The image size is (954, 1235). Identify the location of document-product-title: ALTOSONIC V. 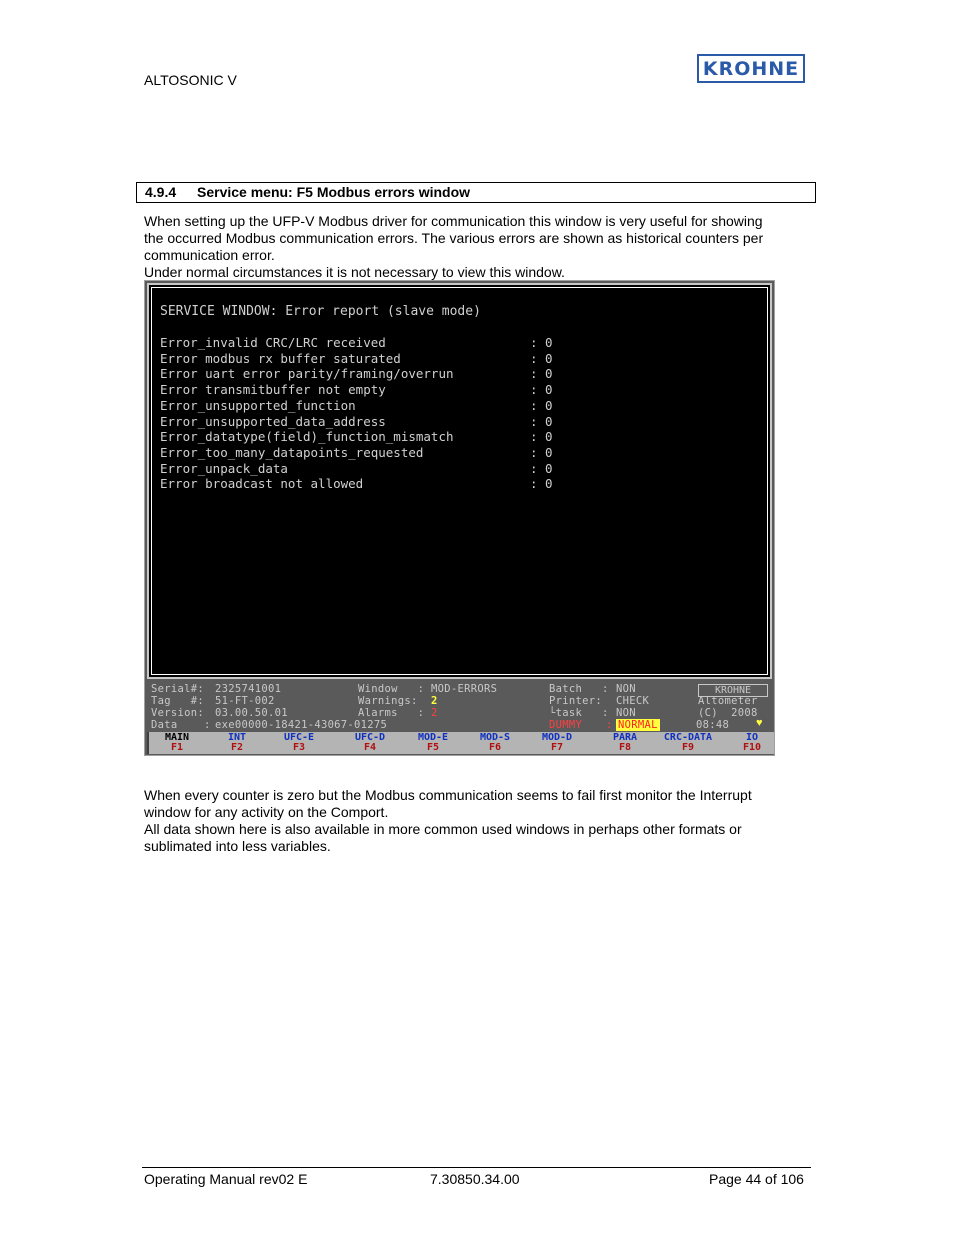
(190, 80).